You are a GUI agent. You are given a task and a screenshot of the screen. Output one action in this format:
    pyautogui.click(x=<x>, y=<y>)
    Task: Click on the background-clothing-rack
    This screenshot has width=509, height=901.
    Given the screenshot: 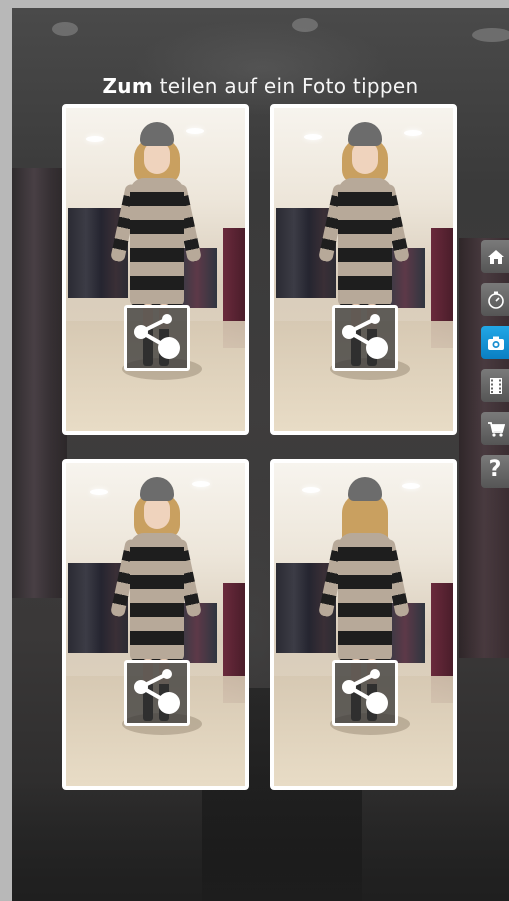 What is the action you would take?
    pyautogui.click(x=39, y=383)
    